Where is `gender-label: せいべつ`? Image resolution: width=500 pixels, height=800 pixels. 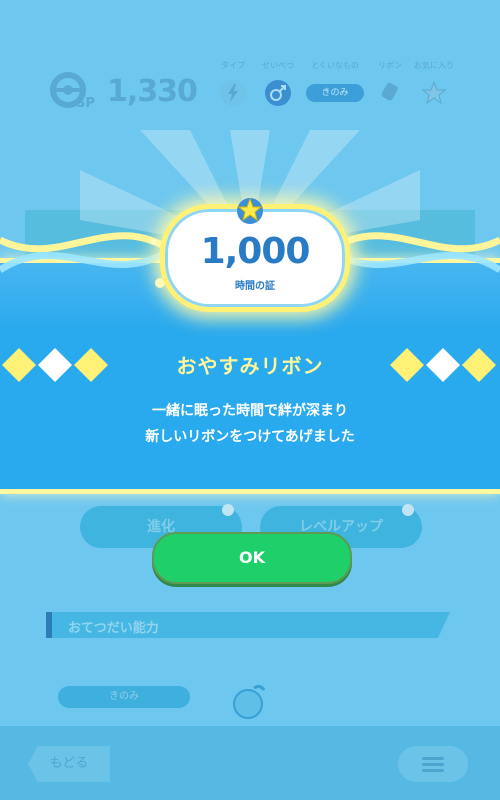 gender-label: せいべつ is located at coordinates (278, 65).